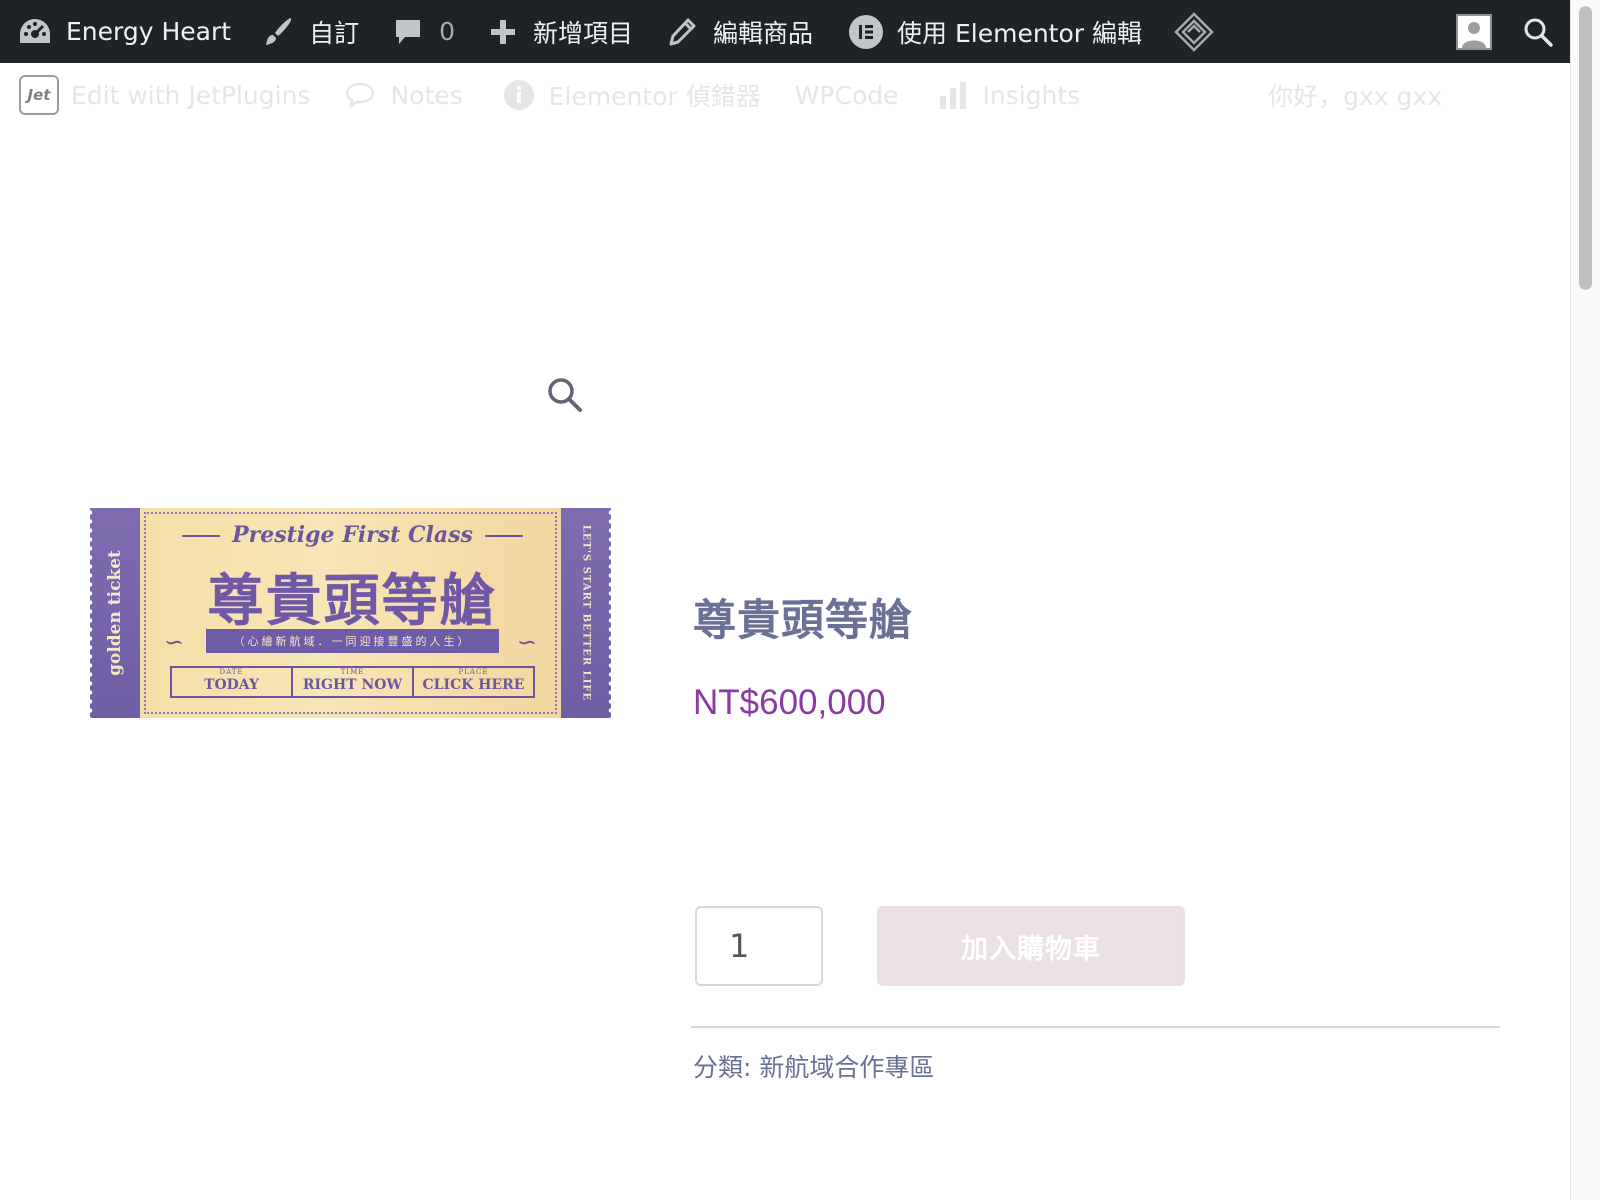  What do you see at coordinates (526, 642) in the screenshot?
I see `ticket-swirl-right-icon: ∽` at bounding box center [526, 642].